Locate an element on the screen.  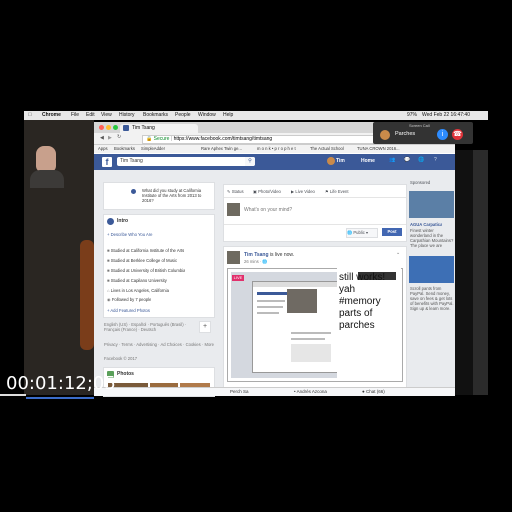
describe-who-you-are-link: + Describe Who You Are is located at coordinates (130, 234).